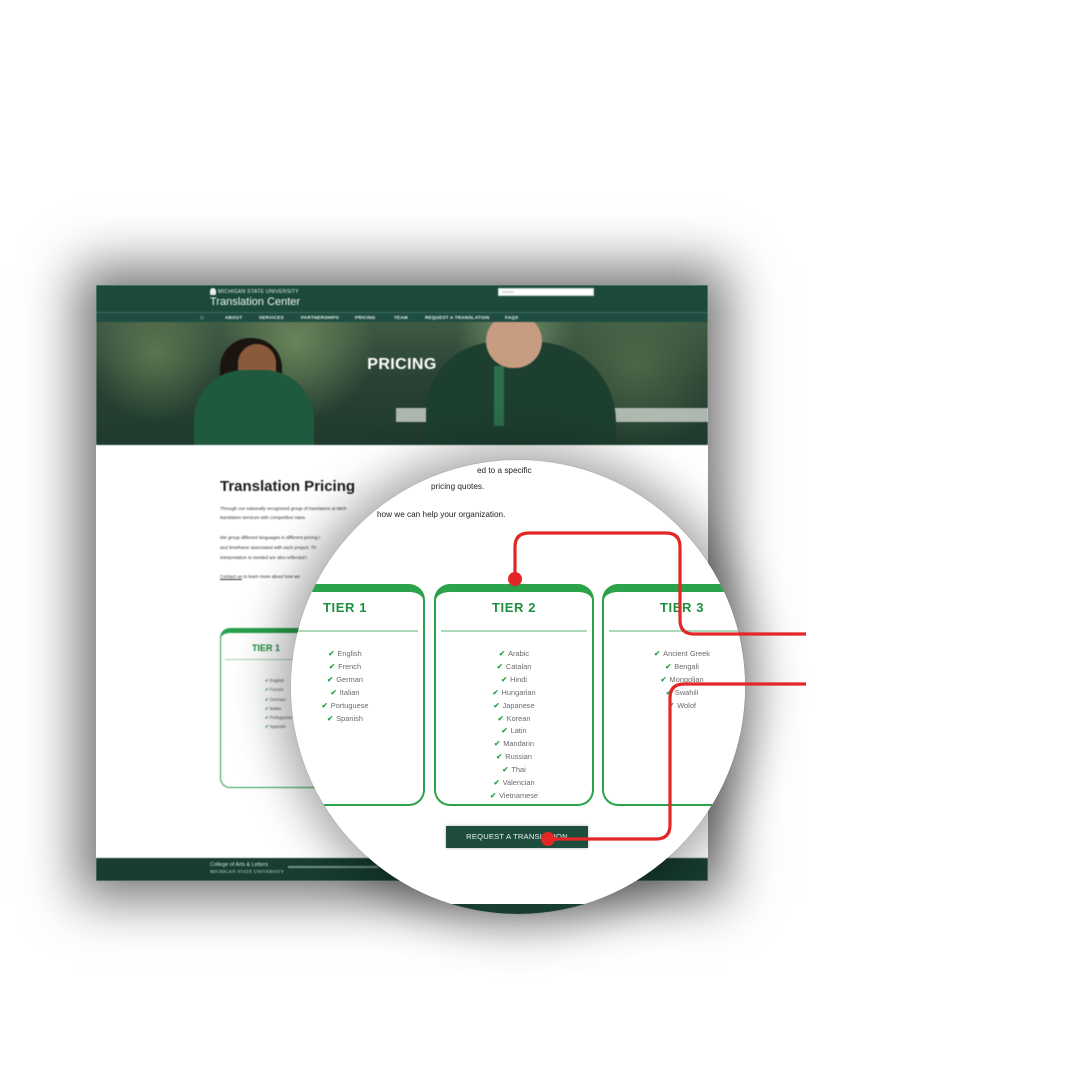 Image resolution: width=1080 pixels, height=1080 pixels. I want to click on tier-title: TIER 3, so click(682, 607).